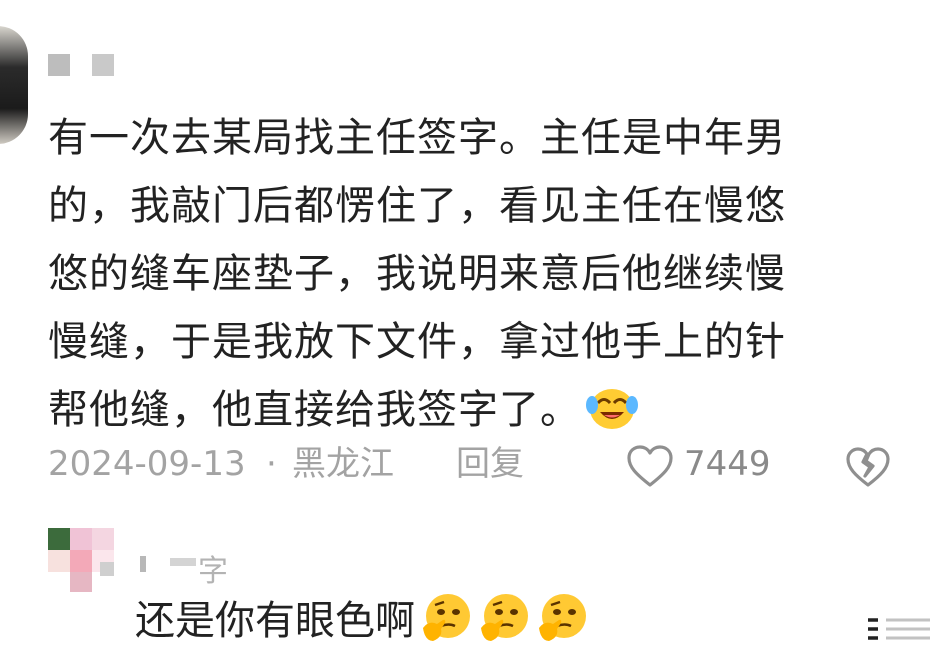 Image resolution: width=947 pixels, height=660 pixels. I want to click on broken-heart-icon, so click(868, 467).